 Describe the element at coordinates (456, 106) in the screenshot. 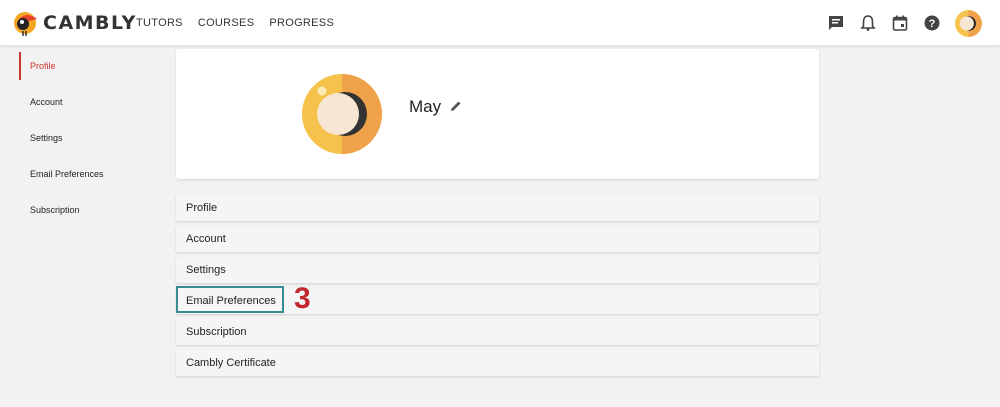

I see `edit-pencil-icon` at that location.